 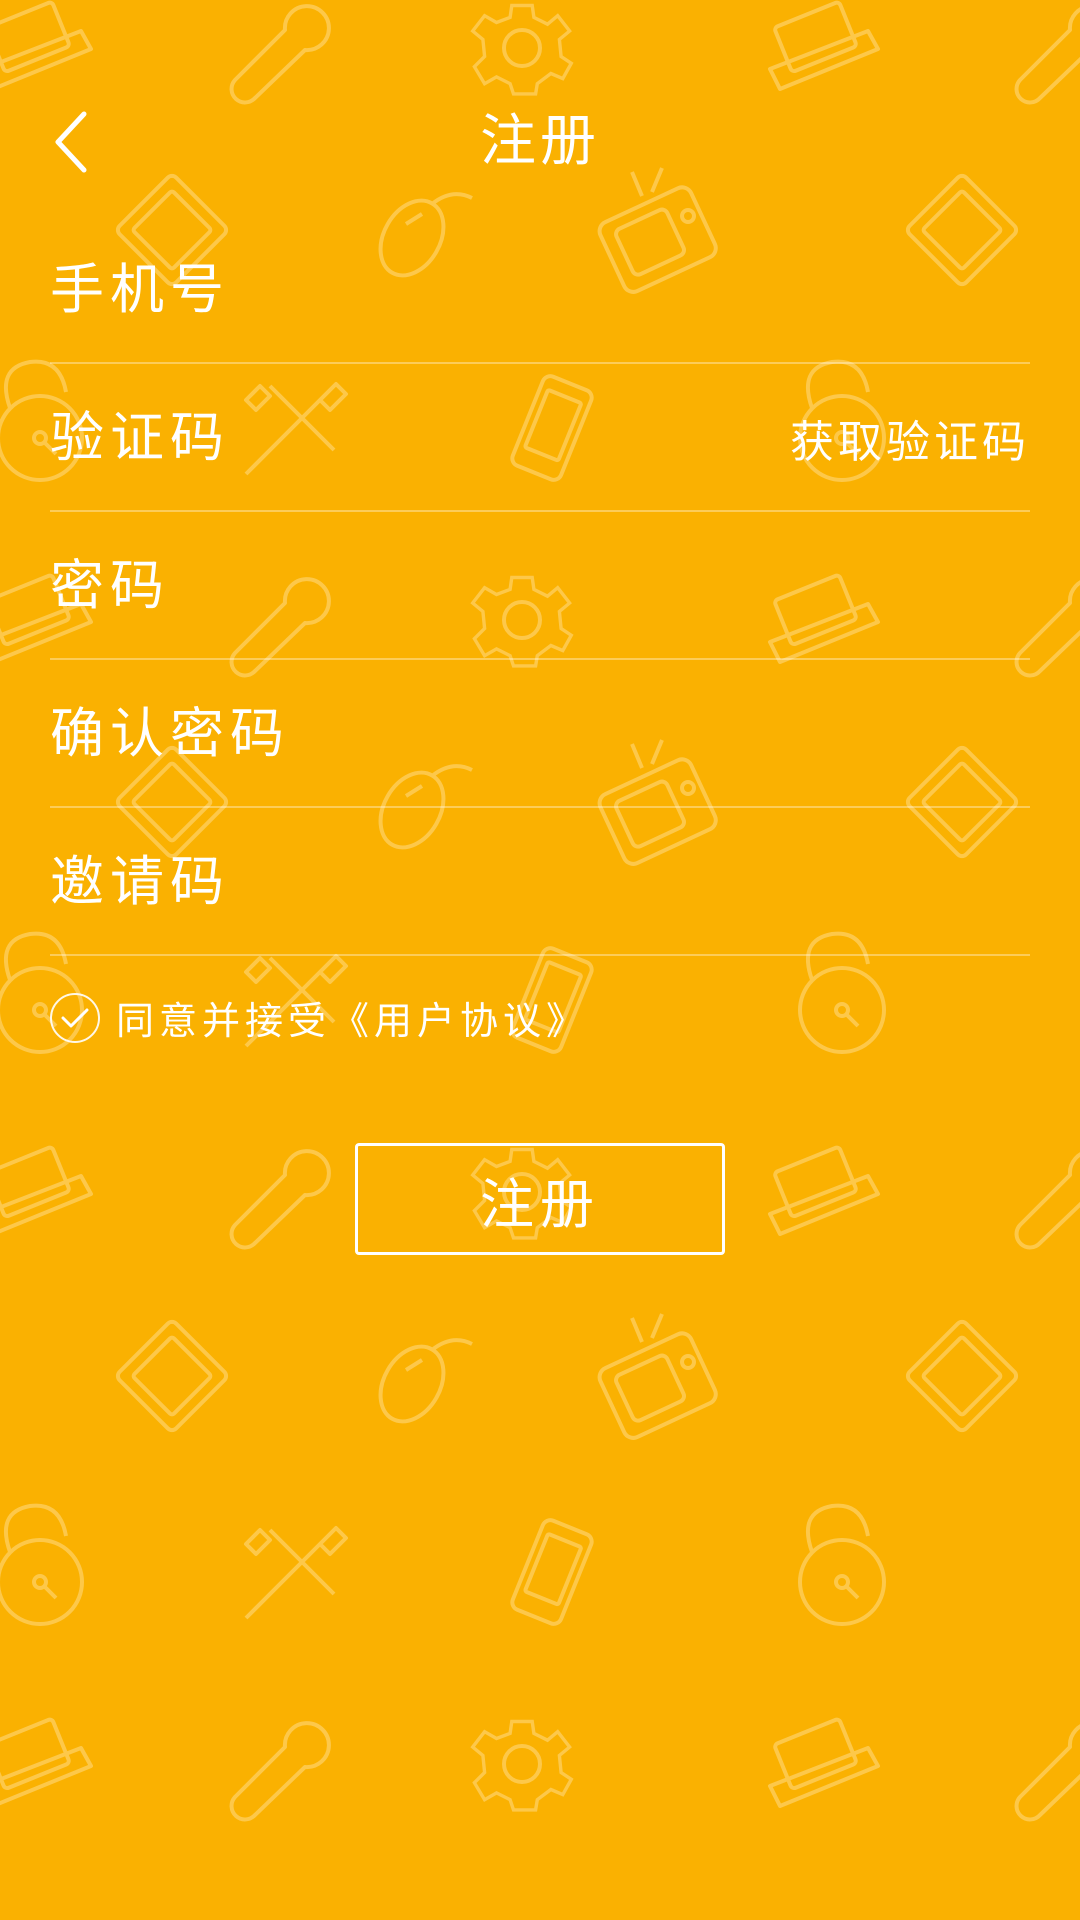 What do you see at coordinates (910, 438) in the screenshot?
I see `get-code-button: 获取验证码` at bounding box center [910, 438].